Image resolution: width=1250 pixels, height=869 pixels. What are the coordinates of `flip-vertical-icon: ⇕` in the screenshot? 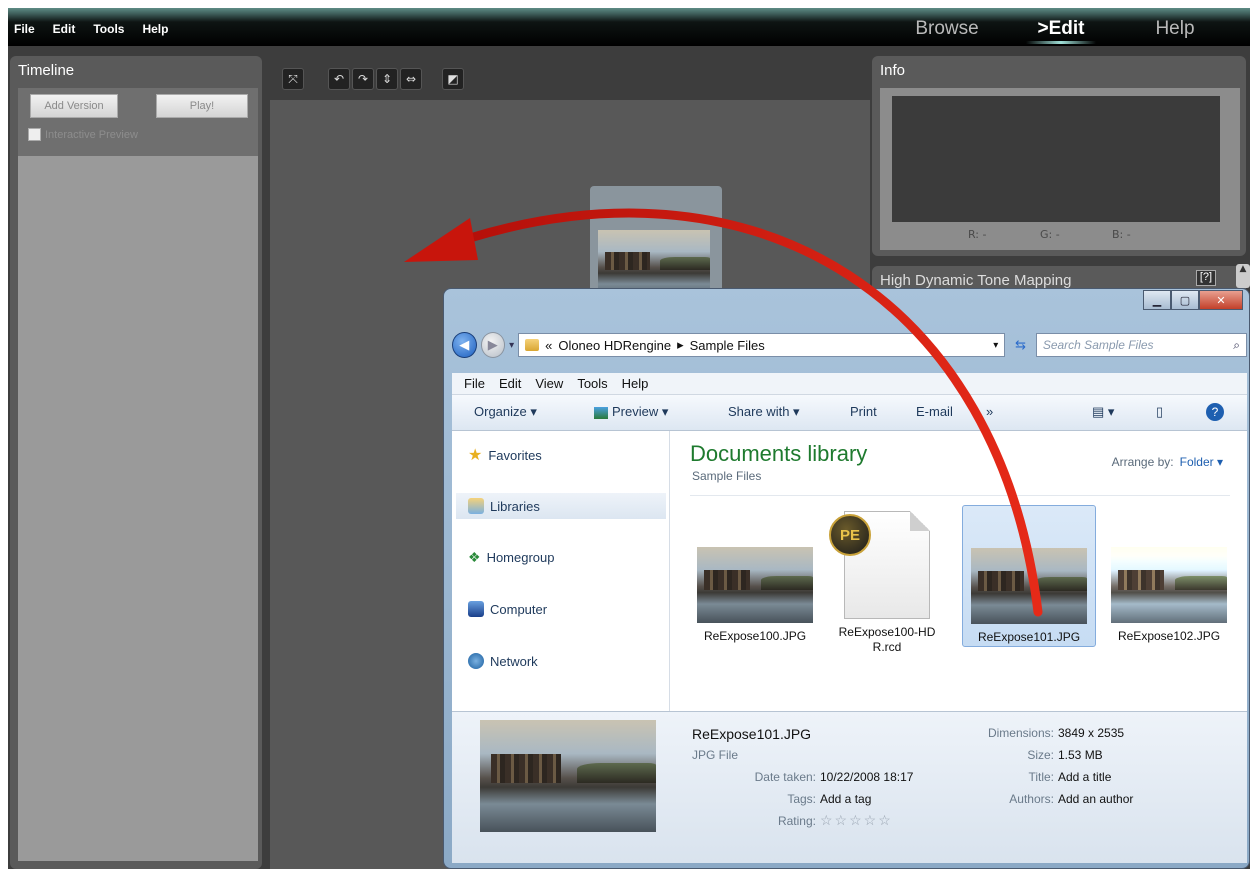 It's located at (387, 79).